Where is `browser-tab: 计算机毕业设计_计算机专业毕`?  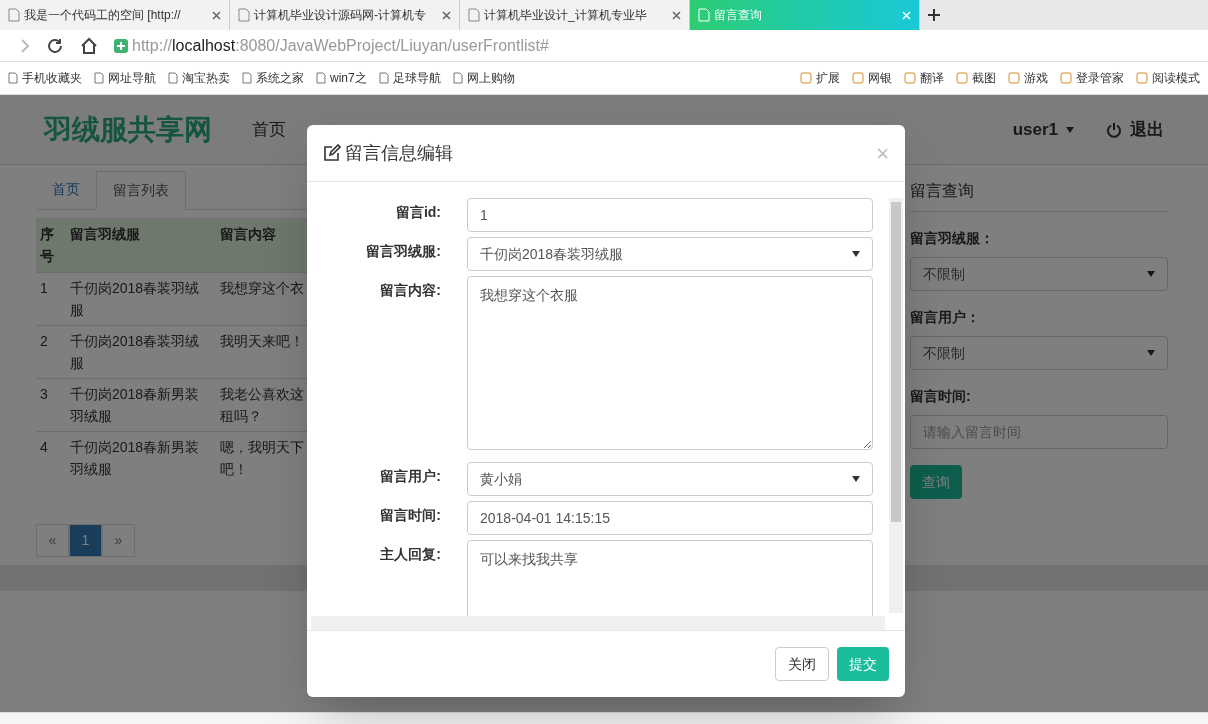 browser-tab: 计算机毕业设计_计算机专业毕 is located at coordinates (575, 15).